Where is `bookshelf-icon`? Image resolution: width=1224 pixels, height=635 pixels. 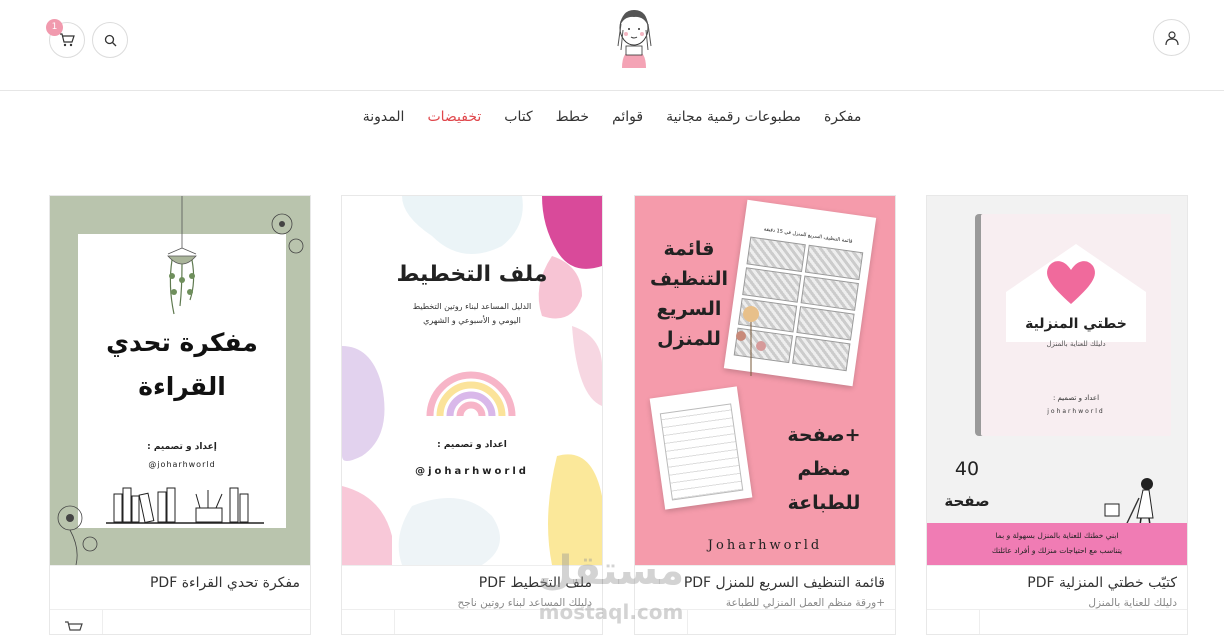
bookshelf-icon is located at coordinates (185, 505).